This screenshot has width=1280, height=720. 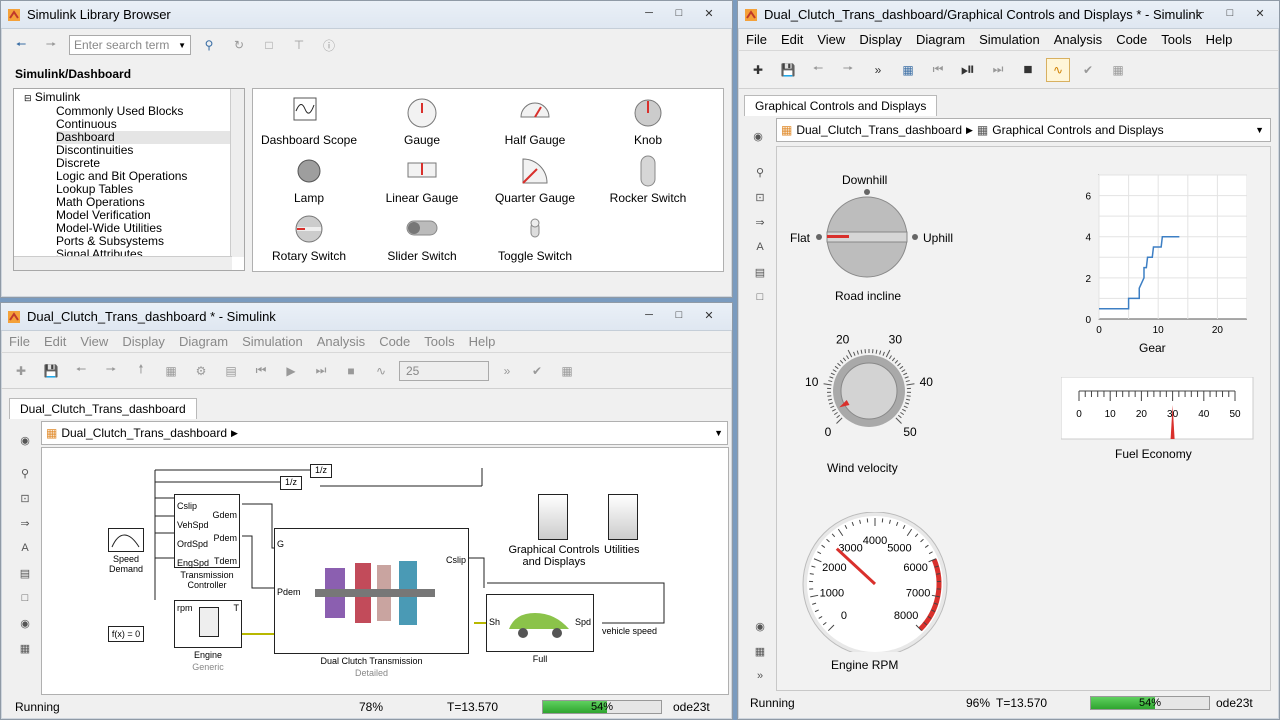 I want to click on library-block-rotary-switch: Rotary Switch, so click(x=309, y=238).